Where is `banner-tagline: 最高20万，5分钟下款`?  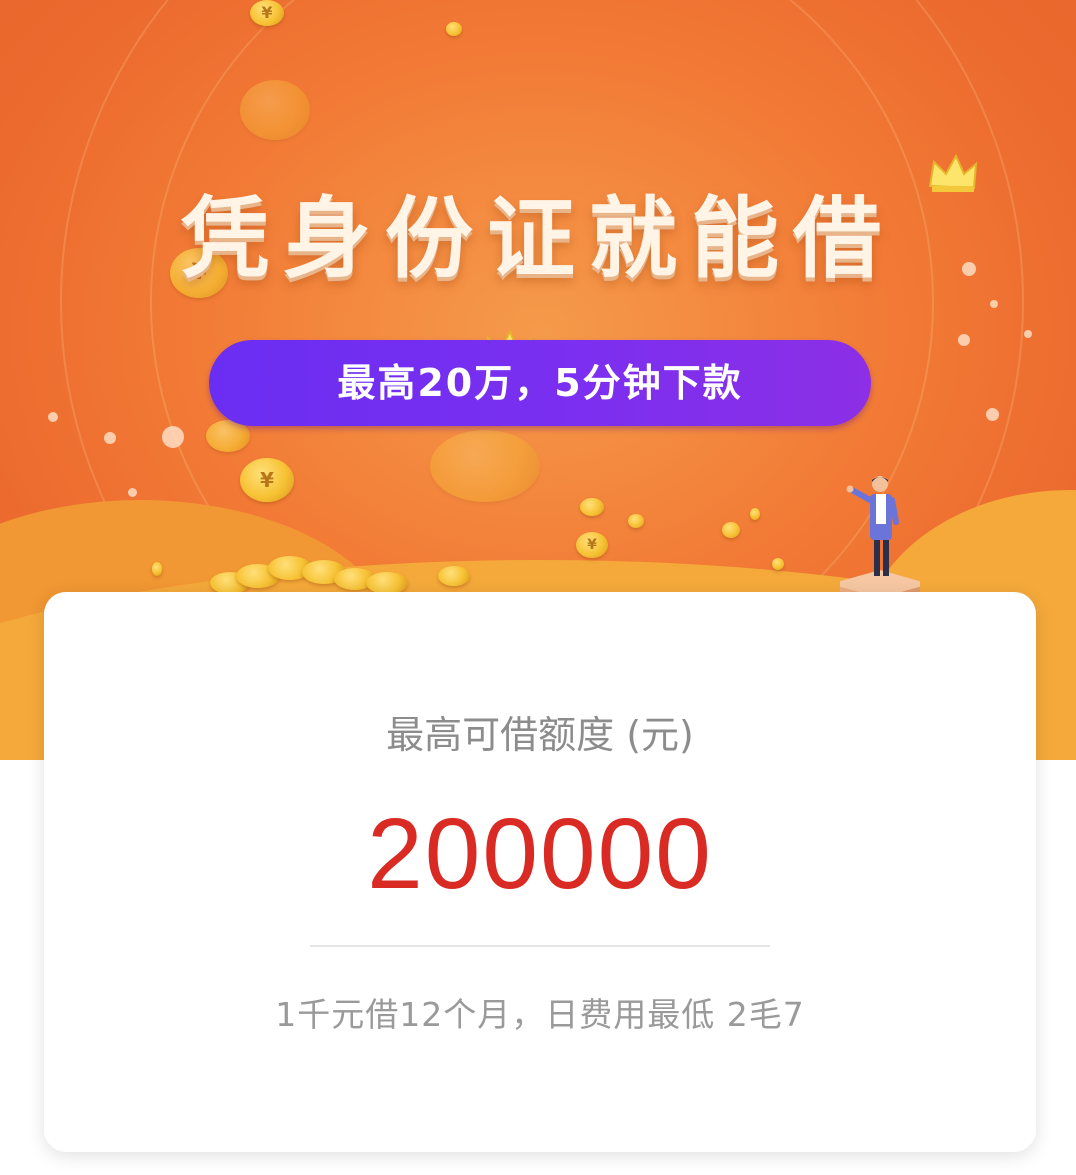 banner-tagline: 最高20万，5分钟下款 is located at coordinates (540, 383).